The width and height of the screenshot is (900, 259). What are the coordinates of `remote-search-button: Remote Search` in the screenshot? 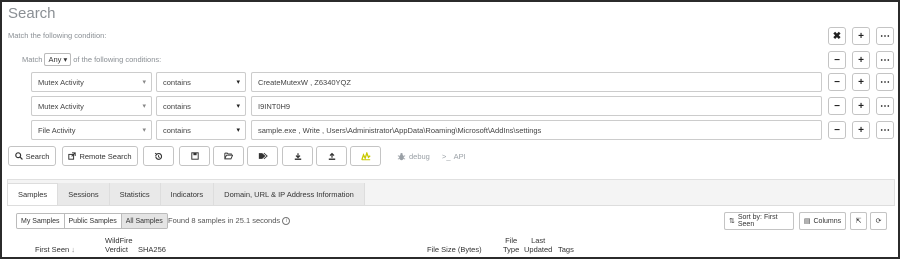 It's located at (100, 156).